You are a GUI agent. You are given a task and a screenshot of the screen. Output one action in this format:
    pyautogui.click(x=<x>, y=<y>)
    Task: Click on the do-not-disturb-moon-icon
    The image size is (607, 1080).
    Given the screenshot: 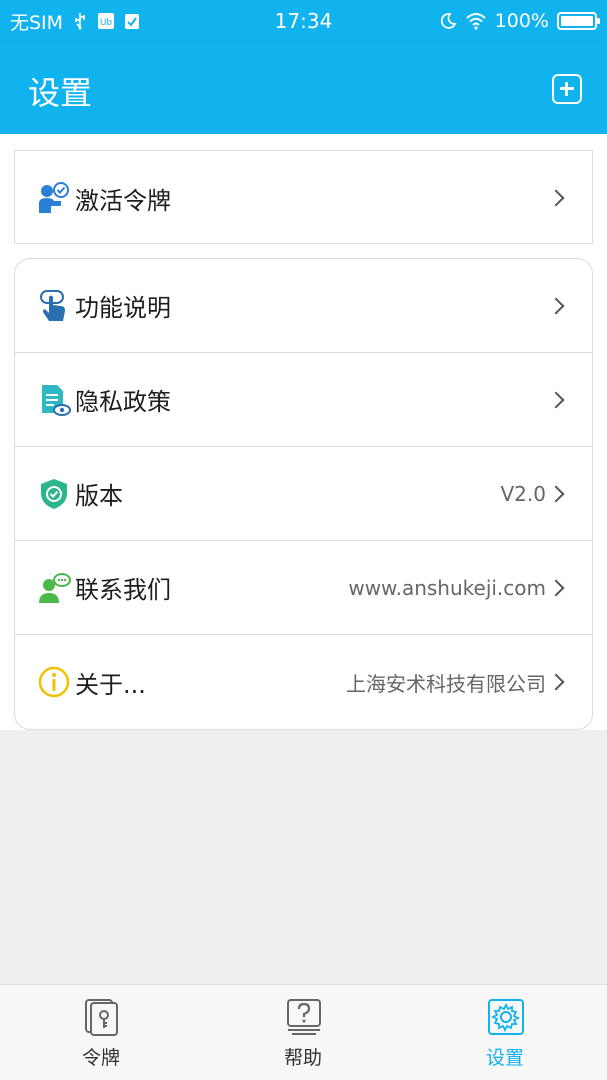 What is the action you would take?
    pyautogui.click(x=448, y=21)
    